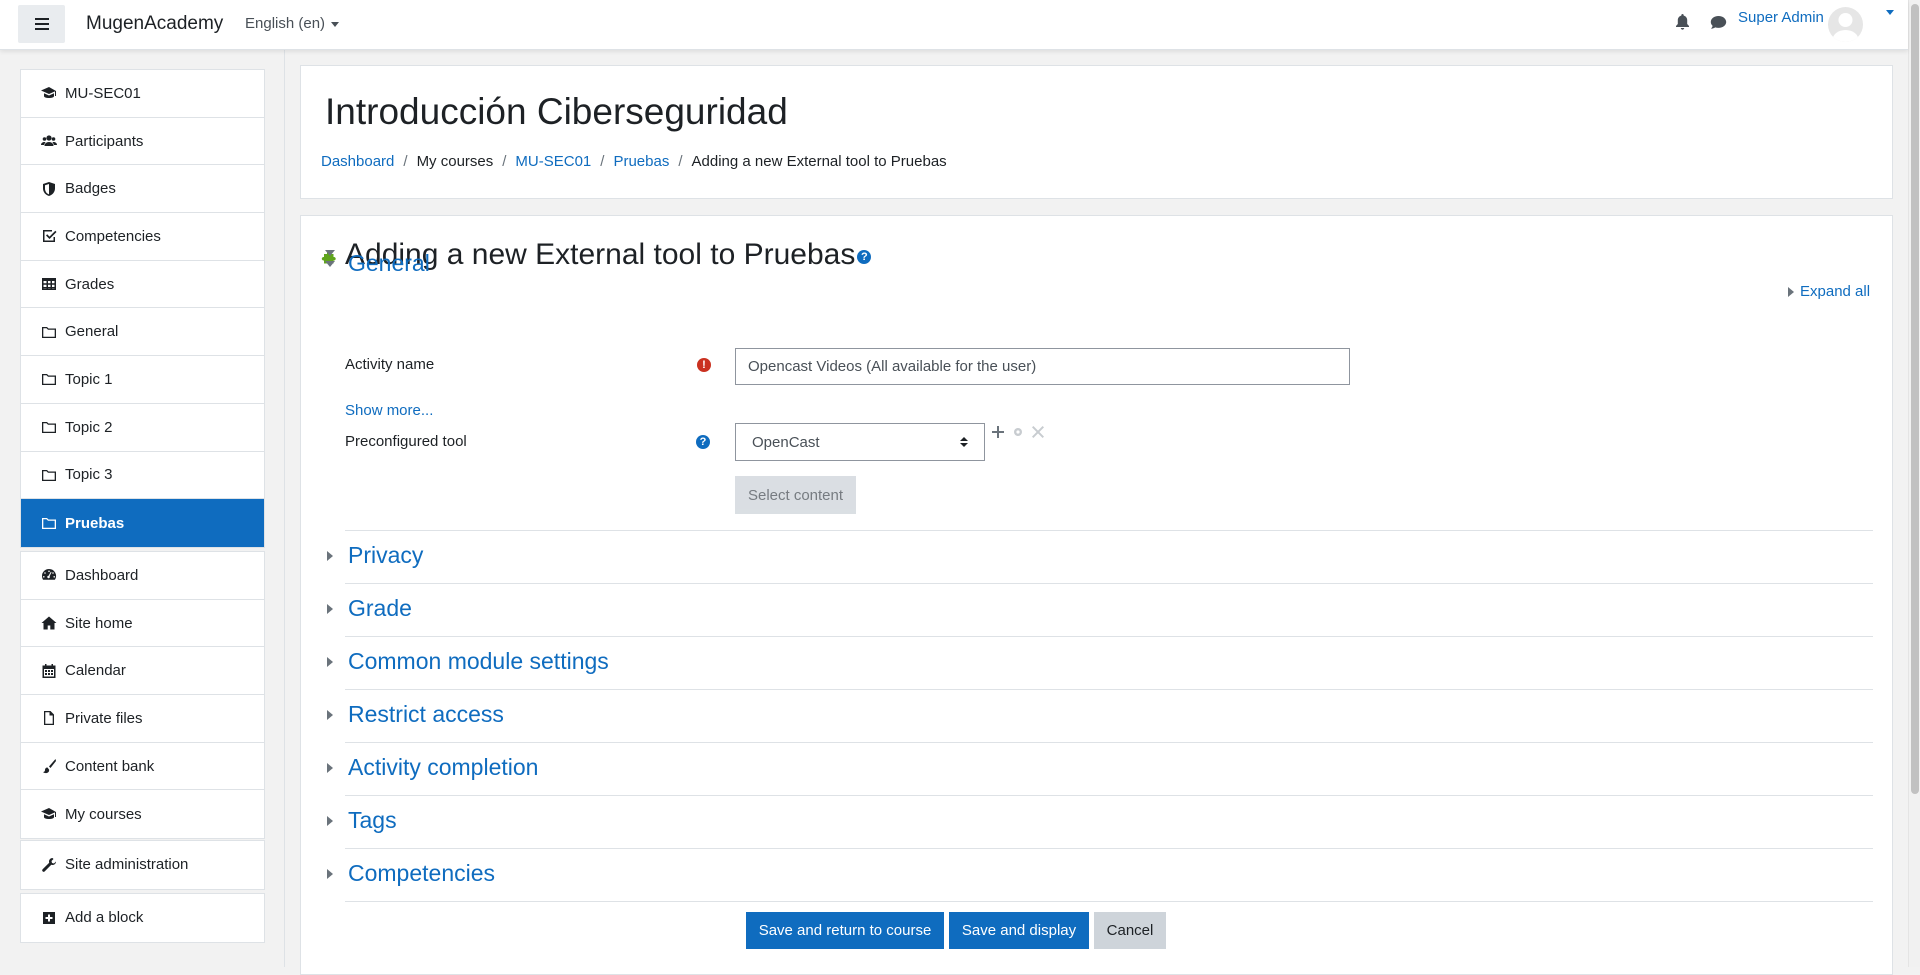  What do you see at coordinates (292, 23) in the screenshot?
I see `language-menu: English (en)` at bounding box center [292, 23].